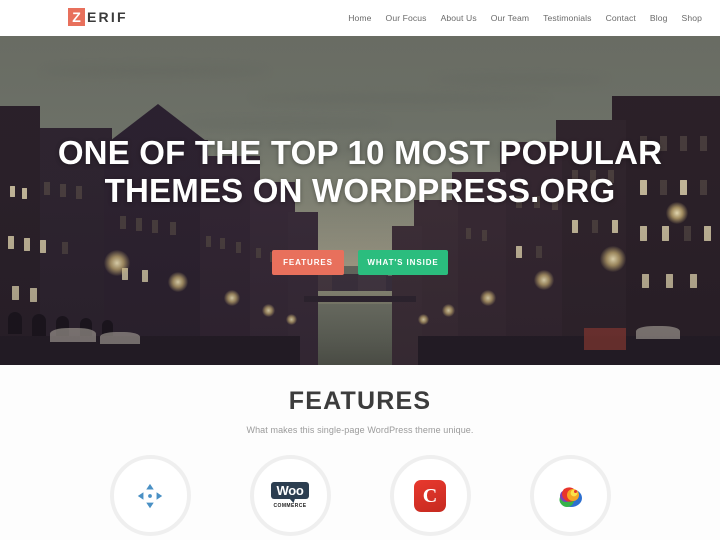 The image size is (720, 540). What do you see at coordinates (692, 18) in the screenshot?
I see `nav-item-shop: Shop` at bounding box center [692, 18].